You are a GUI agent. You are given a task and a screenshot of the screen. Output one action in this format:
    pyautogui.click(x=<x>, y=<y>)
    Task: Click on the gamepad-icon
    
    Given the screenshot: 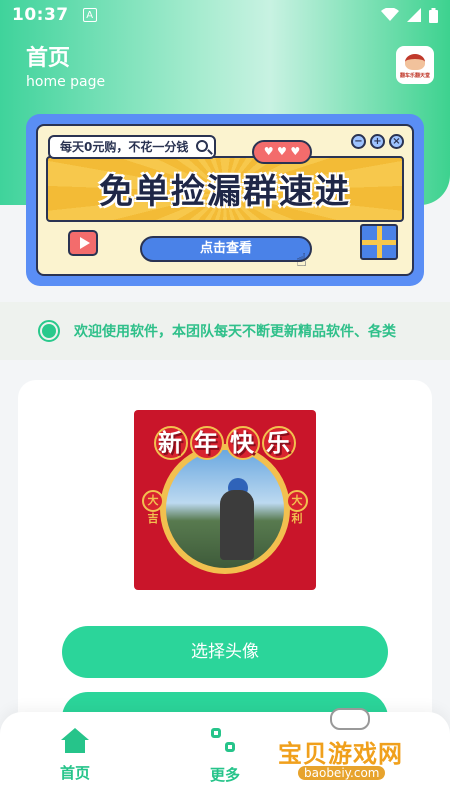 What is the action you would take?
    pyautogui.click(x=350, y=719)
    